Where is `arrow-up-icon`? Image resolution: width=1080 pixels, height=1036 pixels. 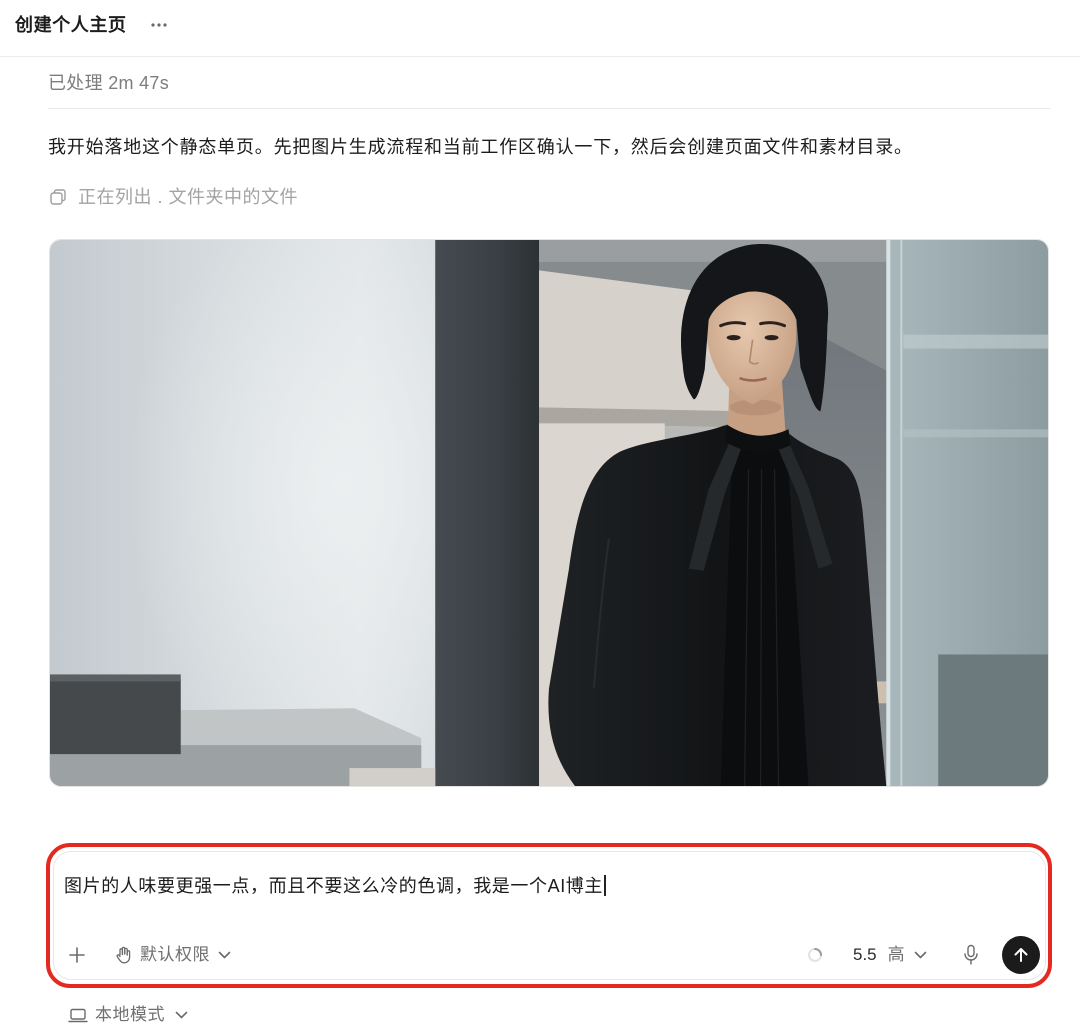 arrow-up-icon is located at coordinates (1021, 955).